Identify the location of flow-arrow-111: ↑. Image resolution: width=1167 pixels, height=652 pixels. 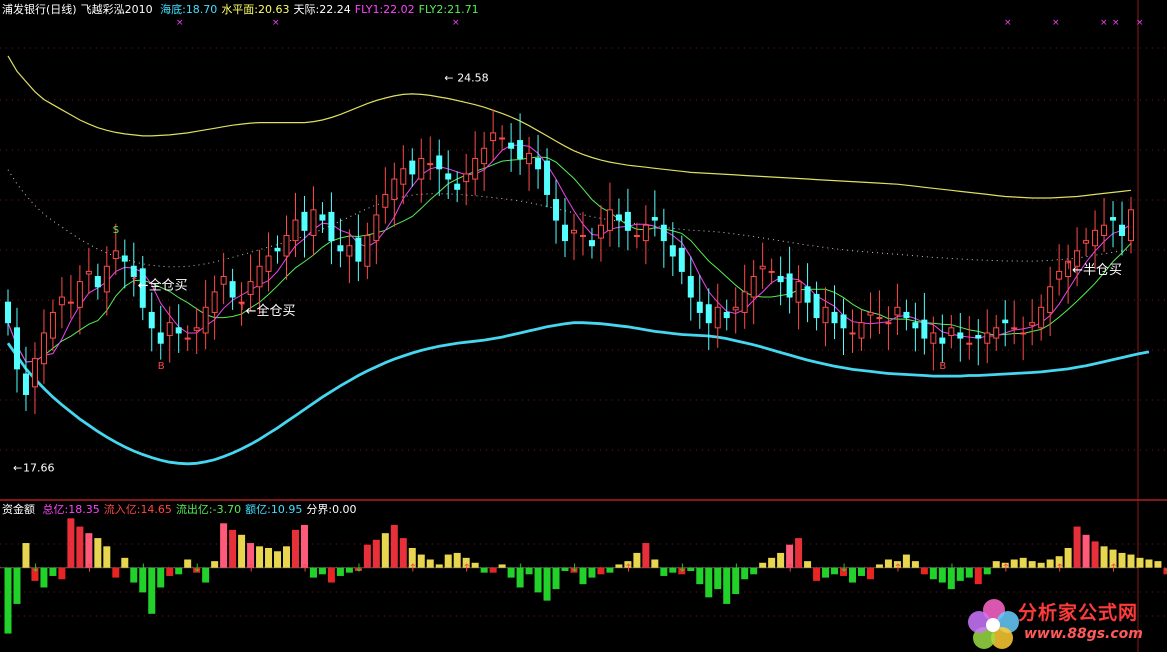
(1005, 568).